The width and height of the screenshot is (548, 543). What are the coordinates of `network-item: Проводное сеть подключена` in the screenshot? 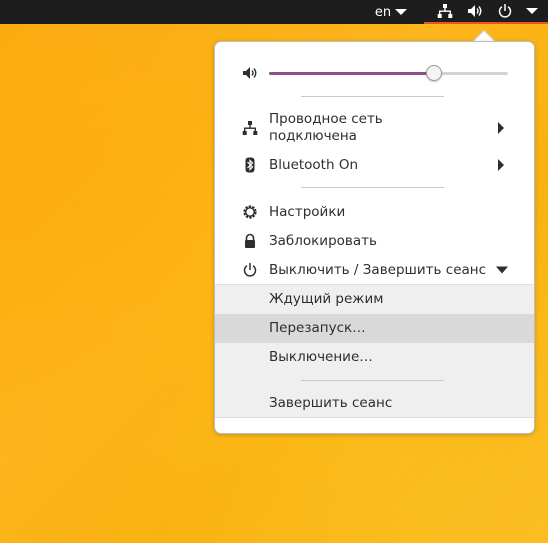 It's located at (374, 128).